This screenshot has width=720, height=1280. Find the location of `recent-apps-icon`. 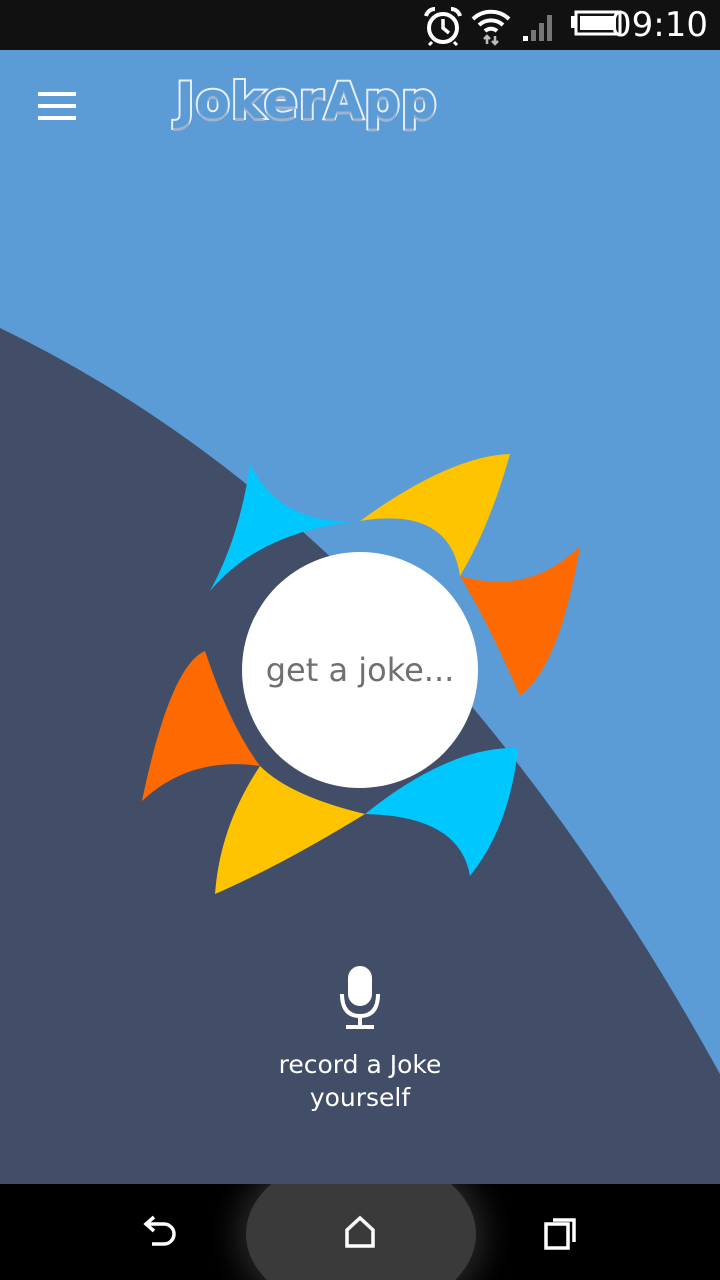

recent-apps-icon is located at coordinates (561, 1233).